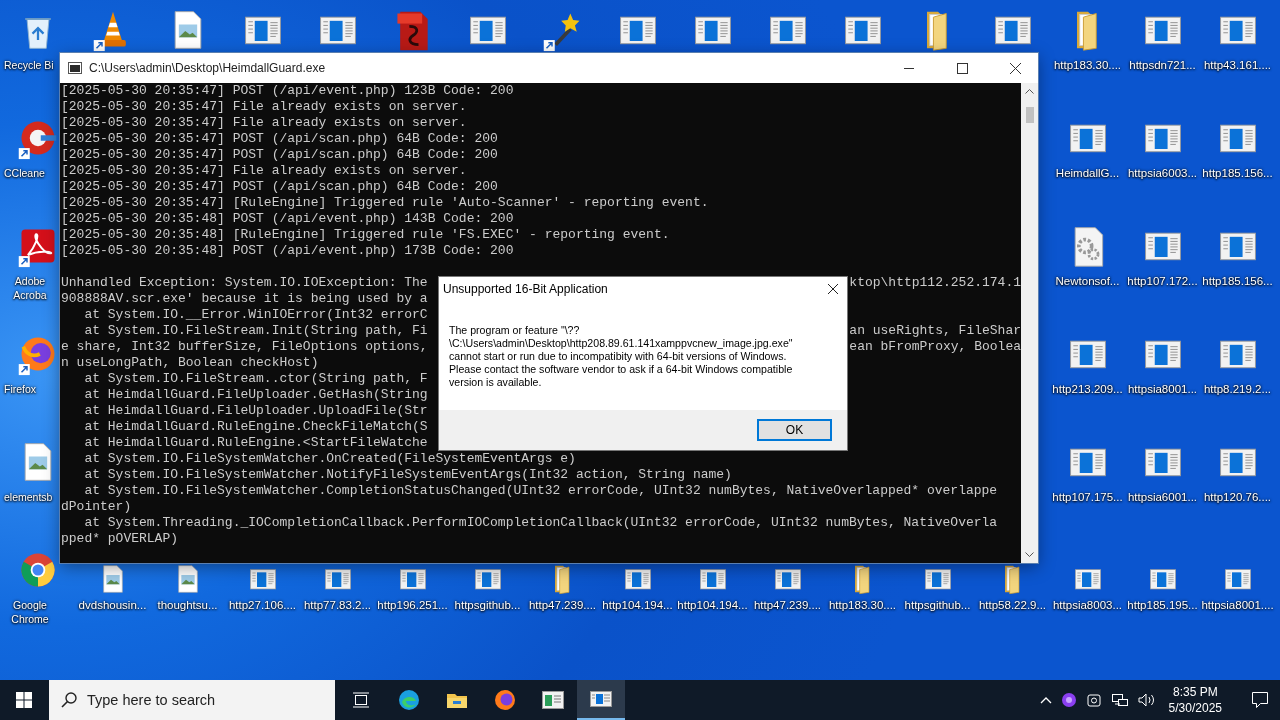 This screenshot has width=1280, height=720. What do you see at coordinates (28, 497) in the screenshot?
I see `desktop-icon-label: elementsb` at bounding box center [28, 497].